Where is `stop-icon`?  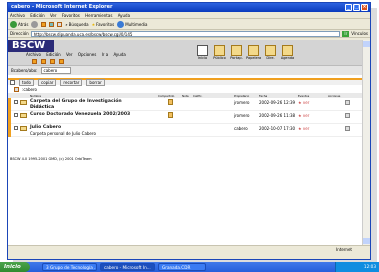 stop-icon is located at coordinates (44, 24).